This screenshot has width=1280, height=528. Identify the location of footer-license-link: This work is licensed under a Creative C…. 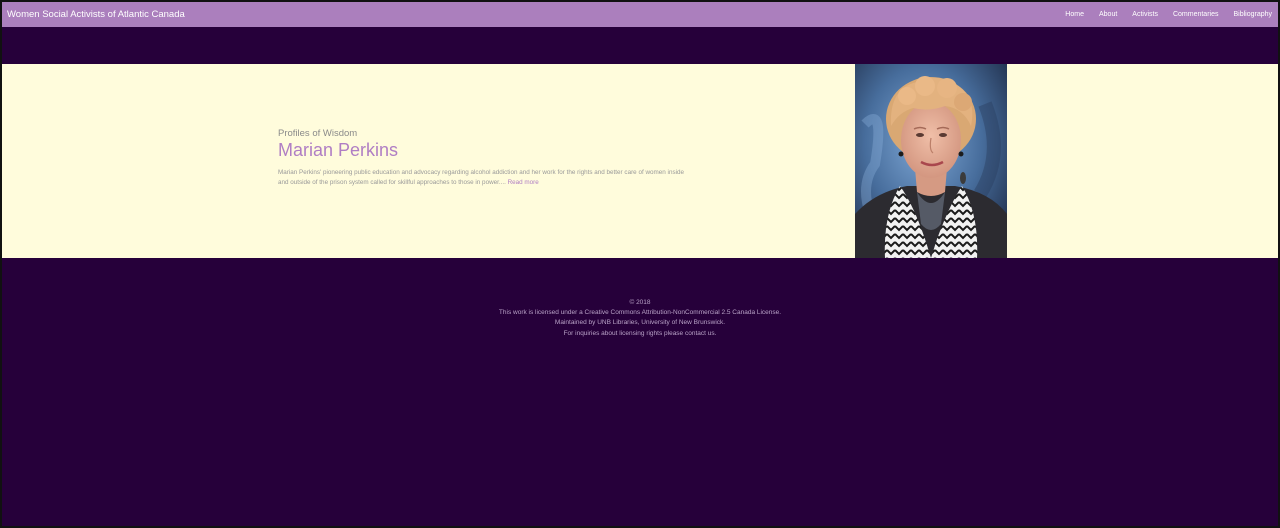
(640, 313).